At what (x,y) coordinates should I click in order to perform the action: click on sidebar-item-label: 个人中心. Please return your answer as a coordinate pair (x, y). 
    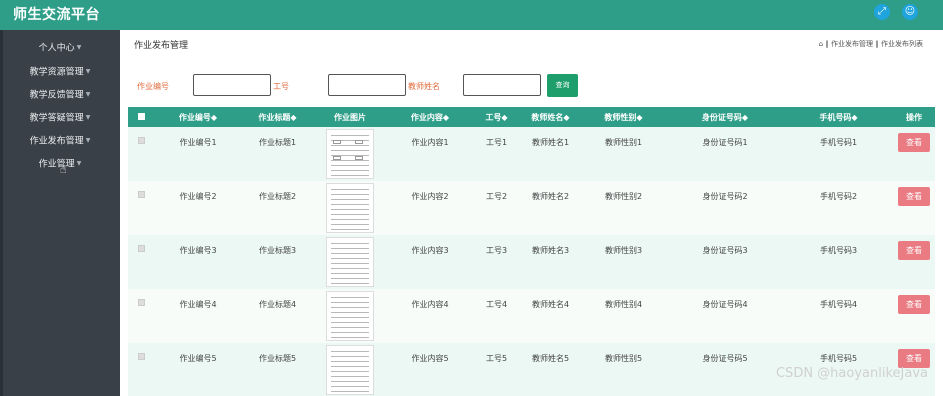
    Looking at the image, I should click on (56, 48).